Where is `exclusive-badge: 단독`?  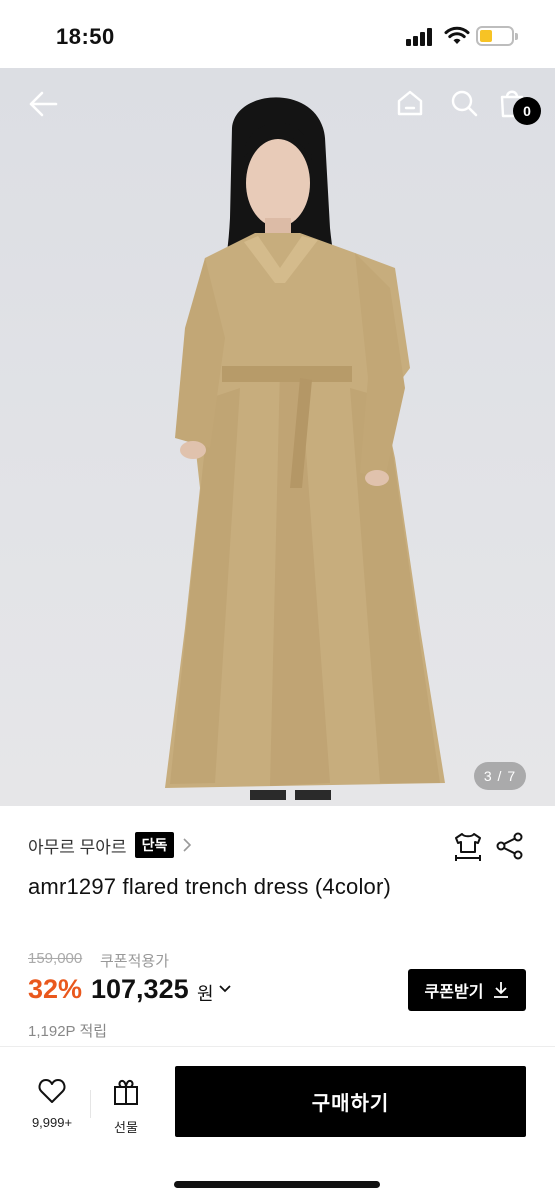 exclusive-badge: 단독 is located at coordinates (154, 845).